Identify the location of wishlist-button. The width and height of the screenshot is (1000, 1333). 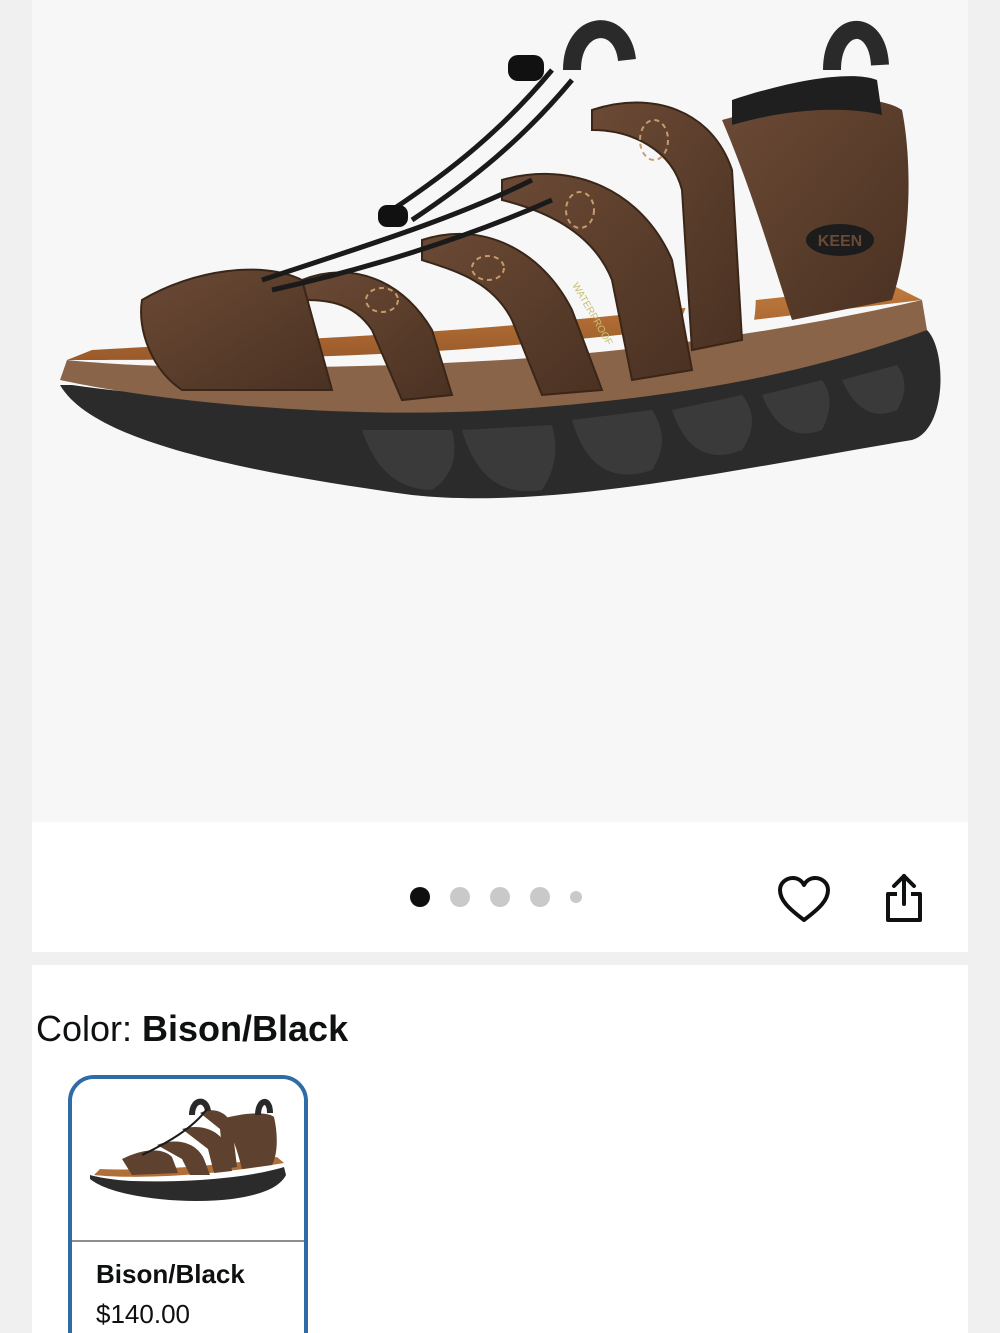
(804, 900).